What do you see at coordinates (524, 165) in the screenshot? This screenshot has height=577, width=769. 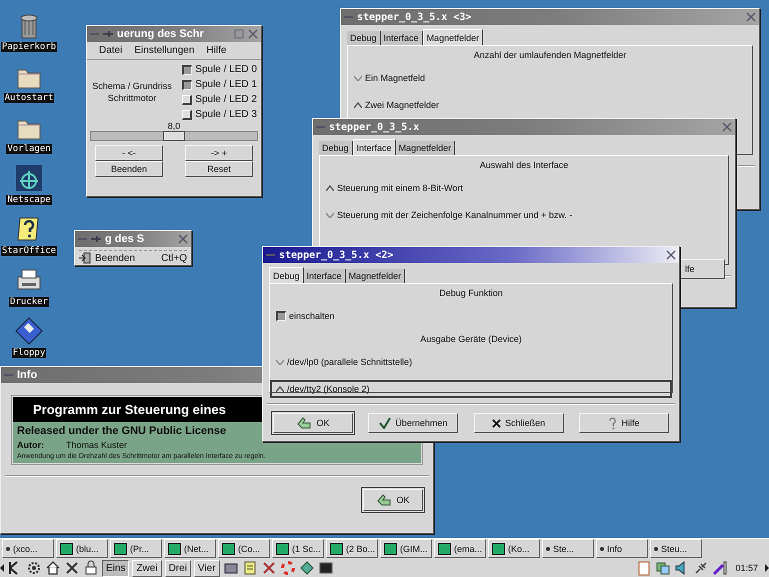 I see `section-heading: Auswahl des Interface` at bounding box center [524, 165].